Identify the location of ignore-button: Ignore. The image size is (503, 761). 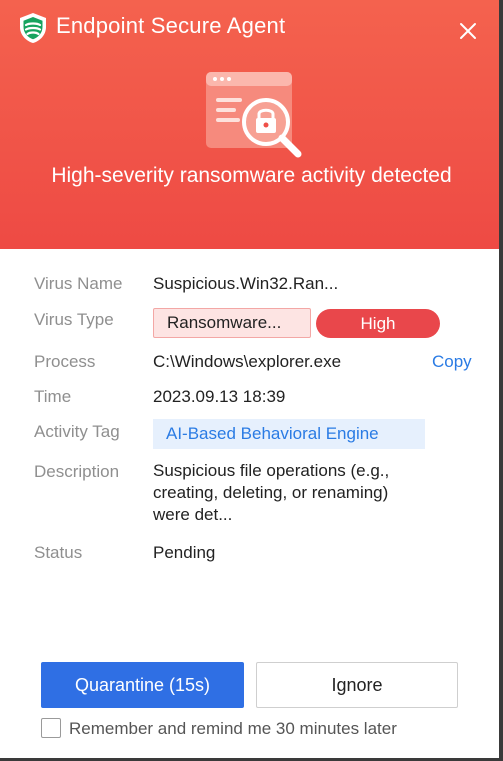
(357, 685).